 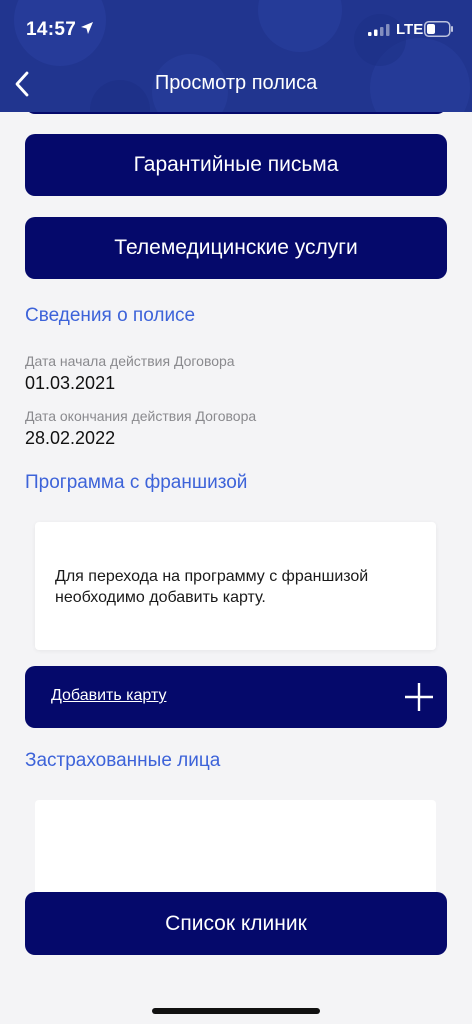 I want to click on clinic-list-label: Список клиник, so click(x=236, y=923).